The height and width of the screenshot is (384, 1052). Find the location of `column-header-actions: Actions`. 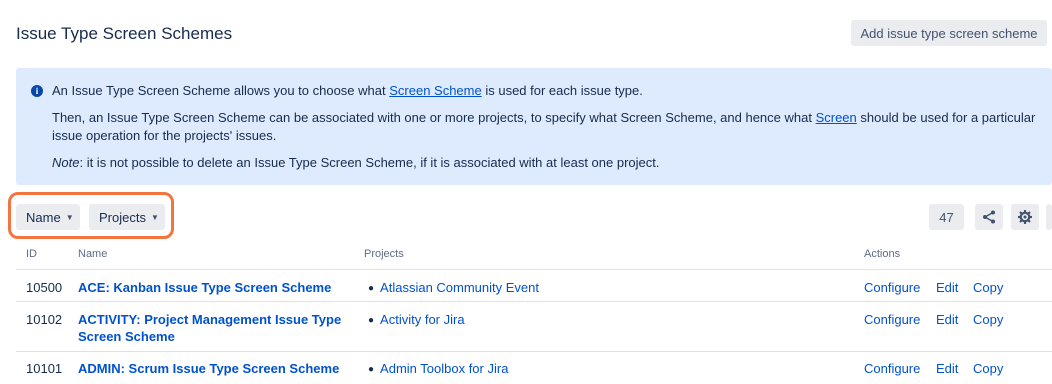

column-header-actions: Actions is located at coordinates (882, 254).